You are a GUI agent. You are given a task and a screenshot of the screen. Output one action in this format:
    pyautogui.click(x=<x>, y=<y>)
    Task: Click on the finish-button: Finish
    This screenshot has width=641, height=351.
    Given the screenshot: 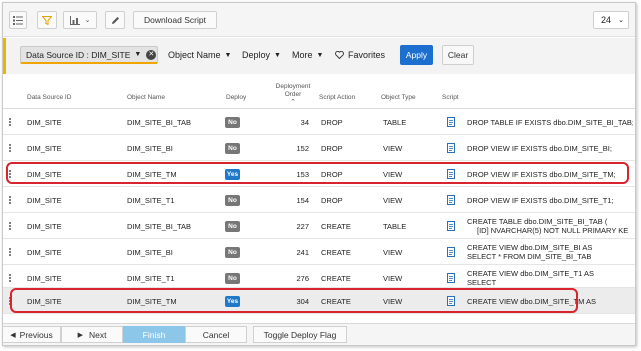 What is the action you would take?
    pyautogui.click(x=154, y=334)
    